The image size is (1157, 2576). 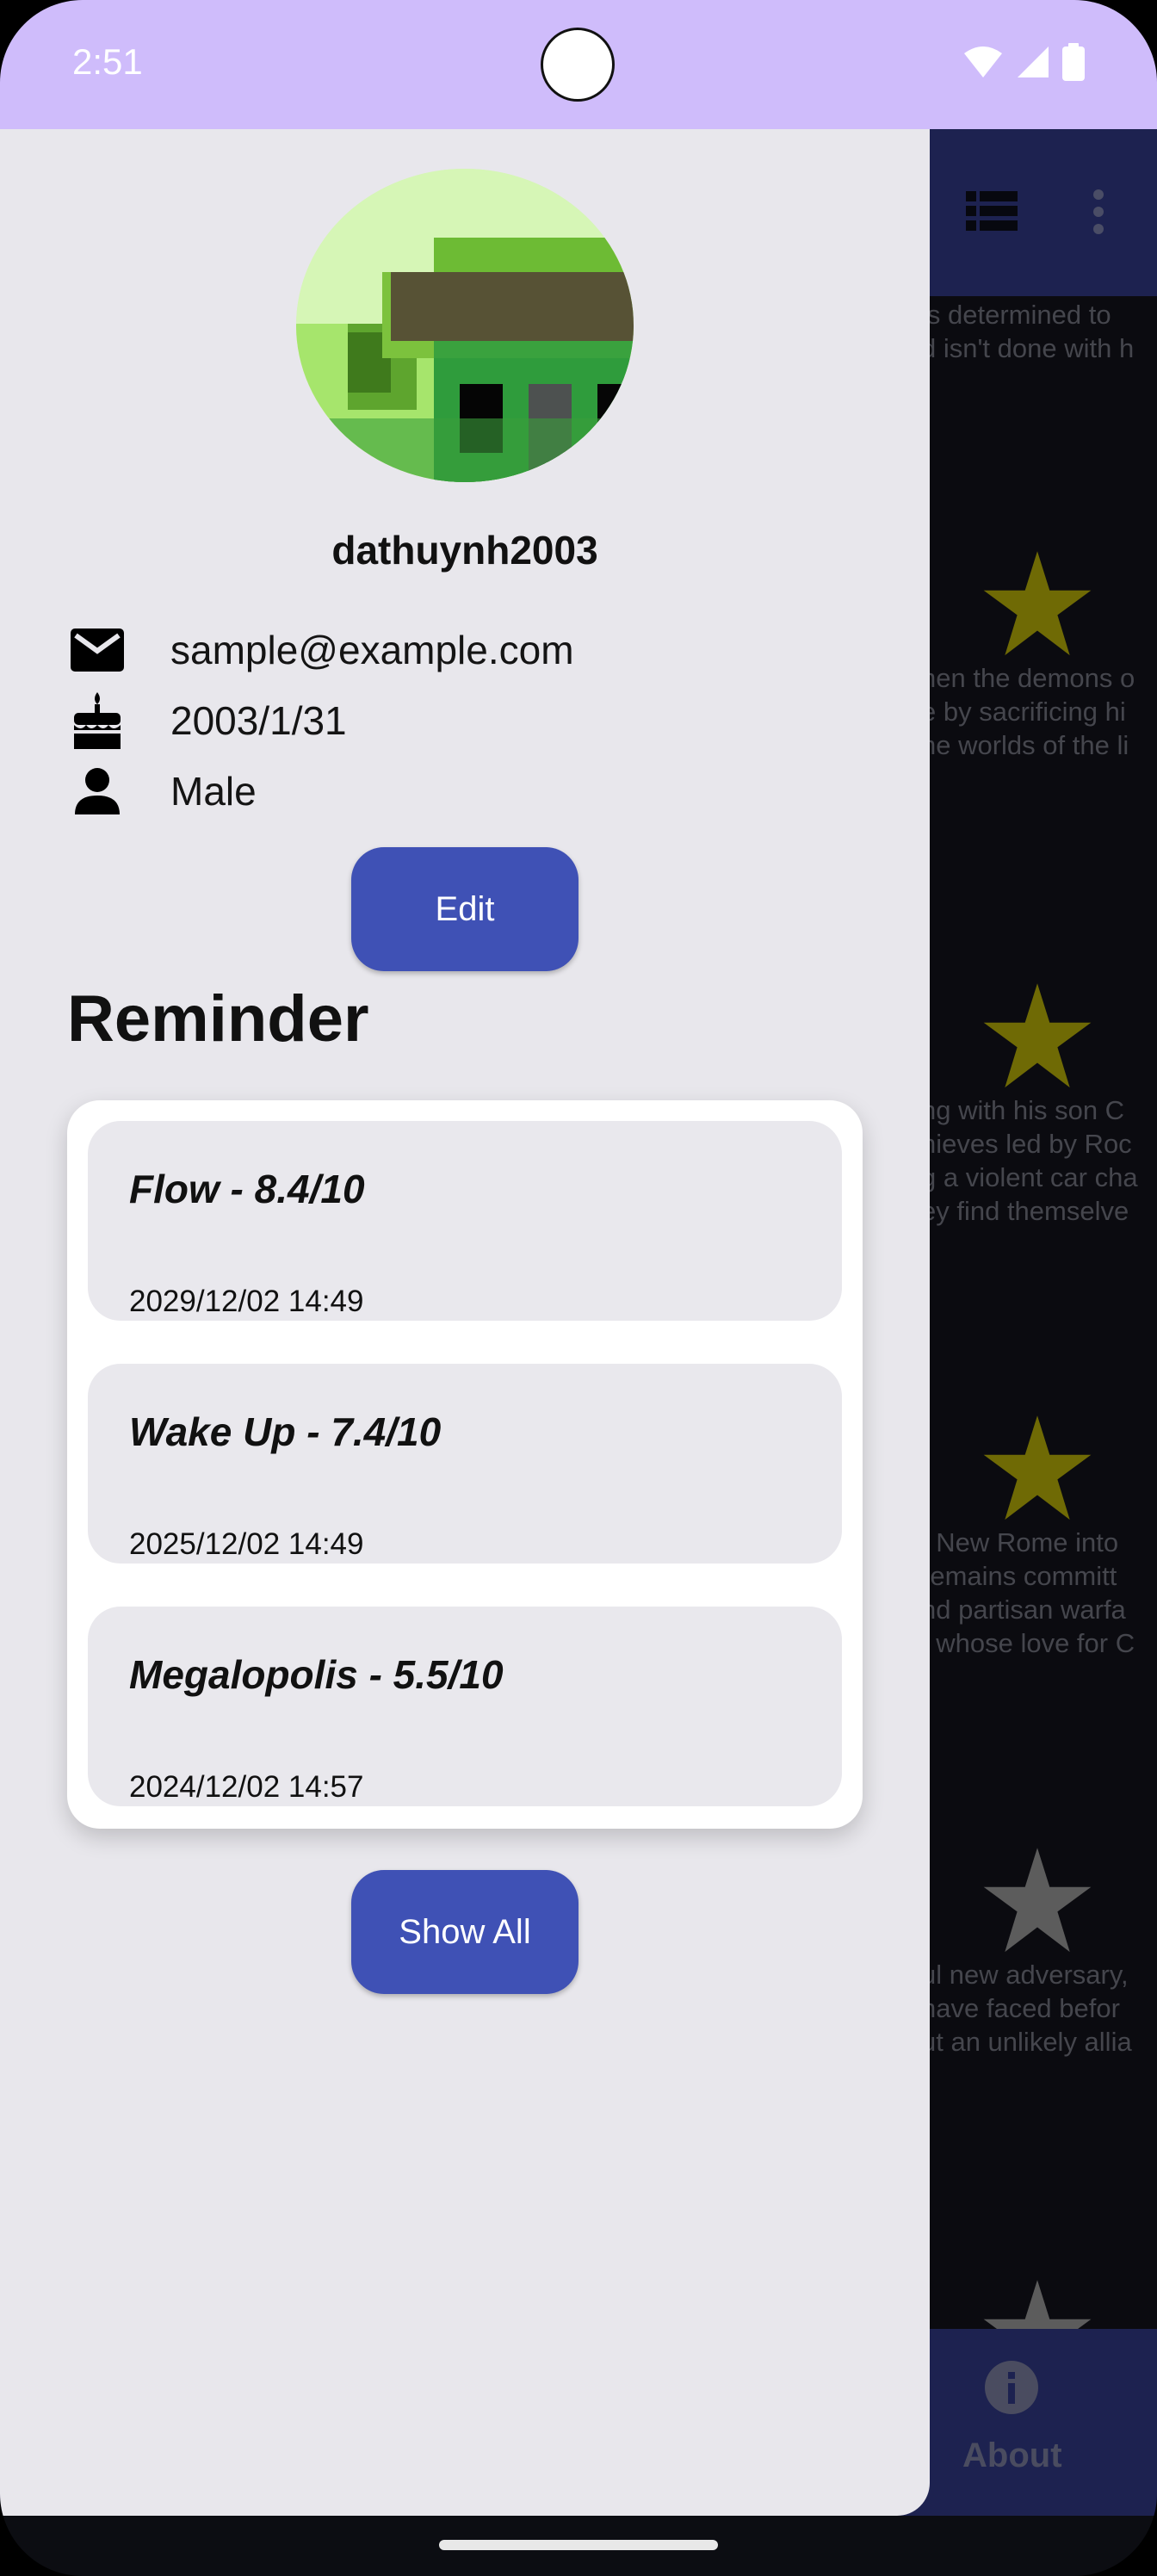 What do you see at coordinates (108, 62) in the screenshot?
I see `status-time: 2:51` at bounding box center [108, 62].